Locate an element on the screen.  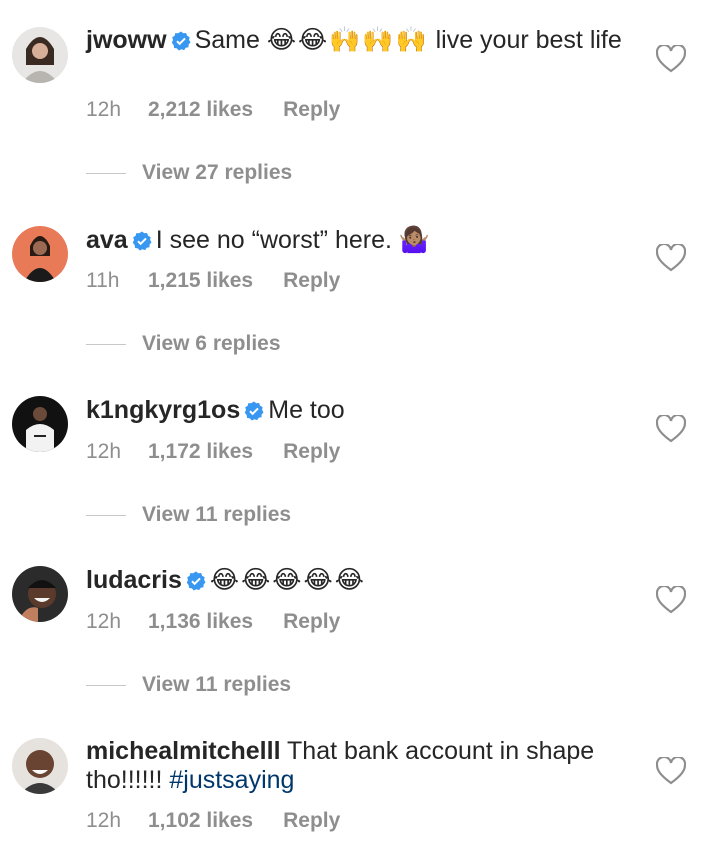
comment-text: jwoww Same 😂😂🙌🙌🙌 live your best life is located at coordinates (366, 40).